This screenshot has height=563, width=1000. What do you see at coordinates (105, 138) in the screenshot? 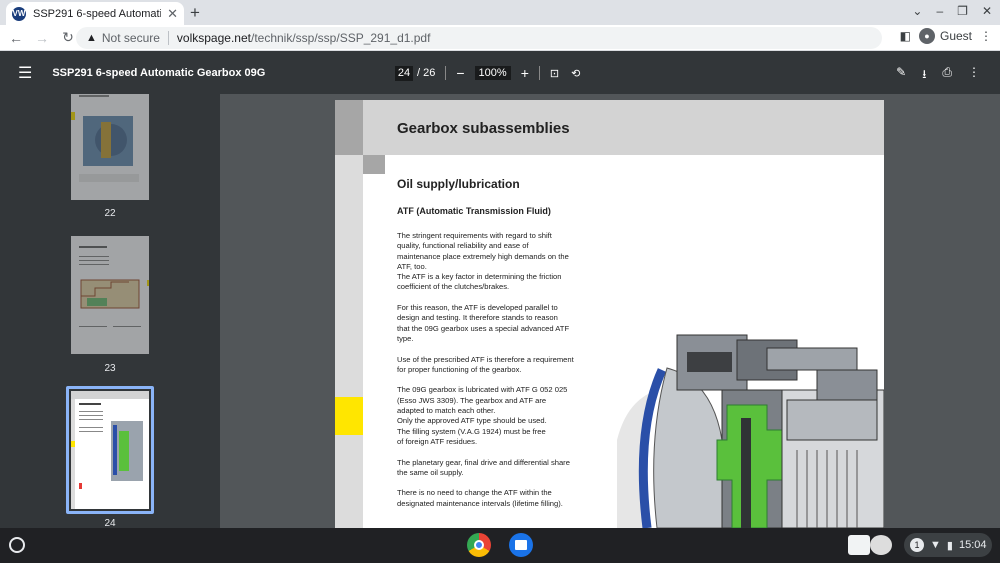
I see `page-22-preview` at bounding box center [105, 138].